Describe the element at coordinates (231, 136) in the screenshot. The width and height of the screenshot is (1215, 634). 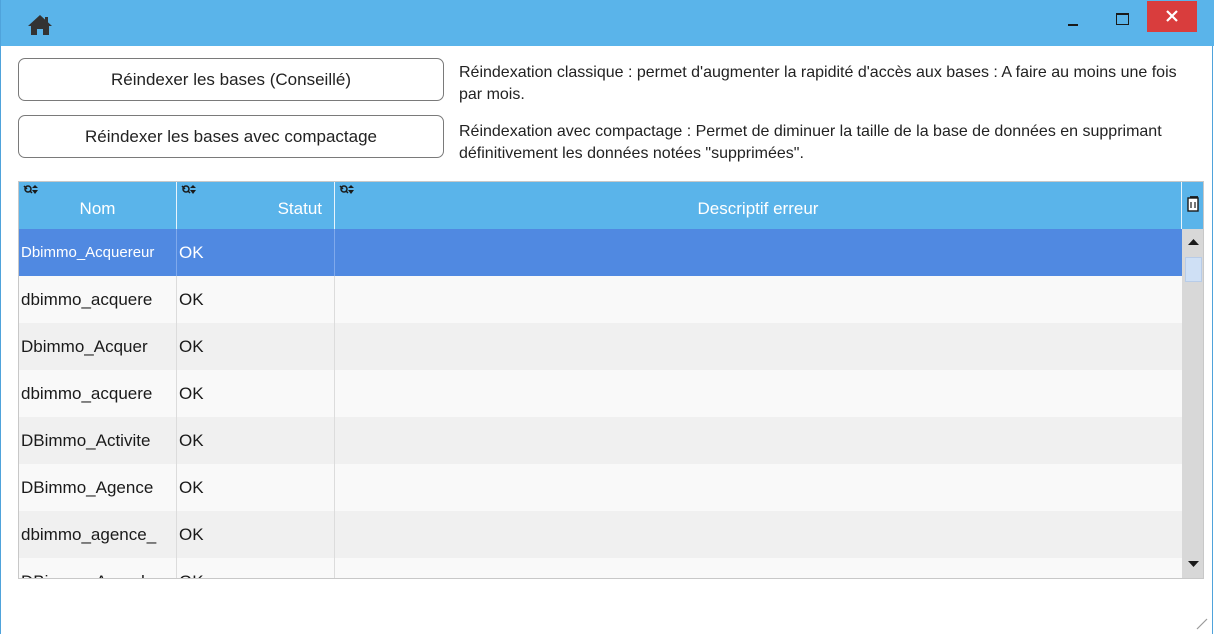
I see `reindex-compact-button: Réindexer les bases avec compactage` at that location.